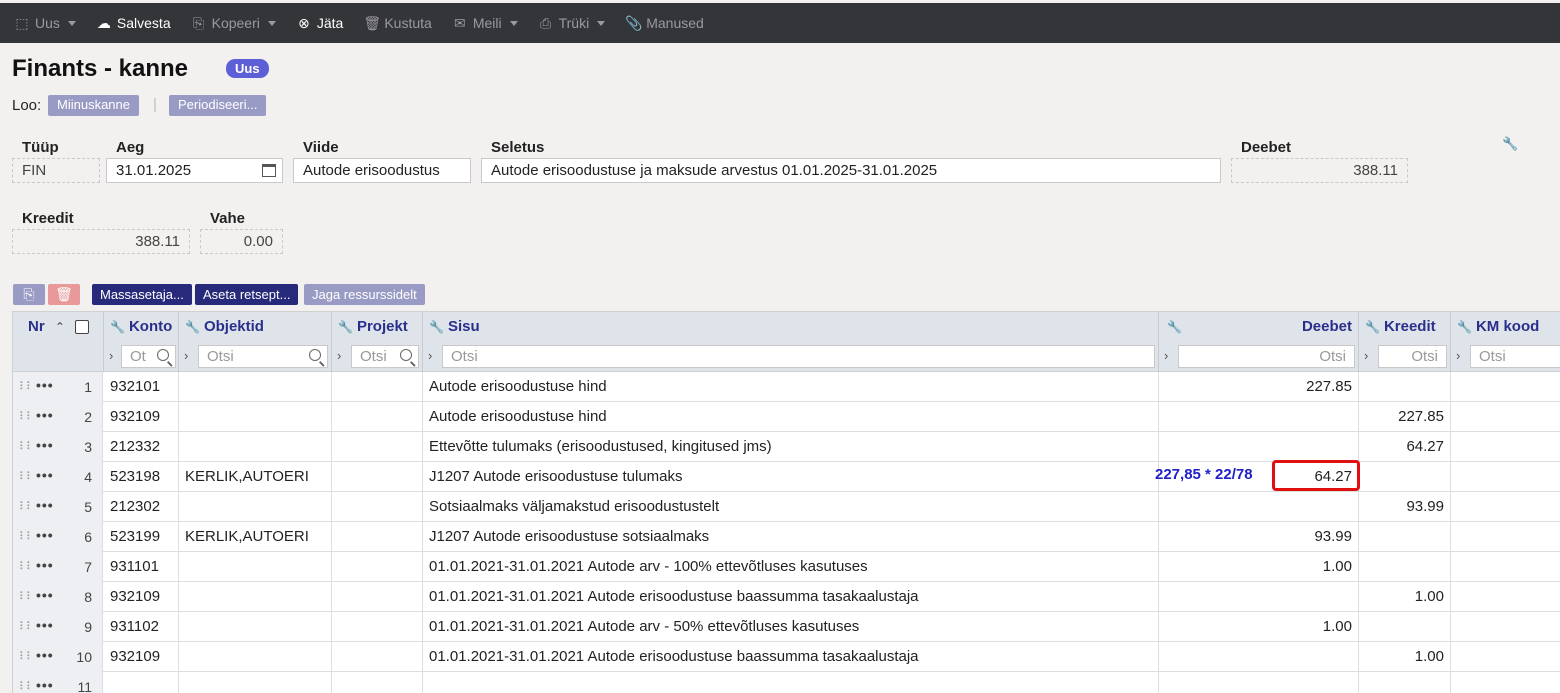  I want to click on header-kreedit: 🔧 Kreedit, so click(1405, 327).